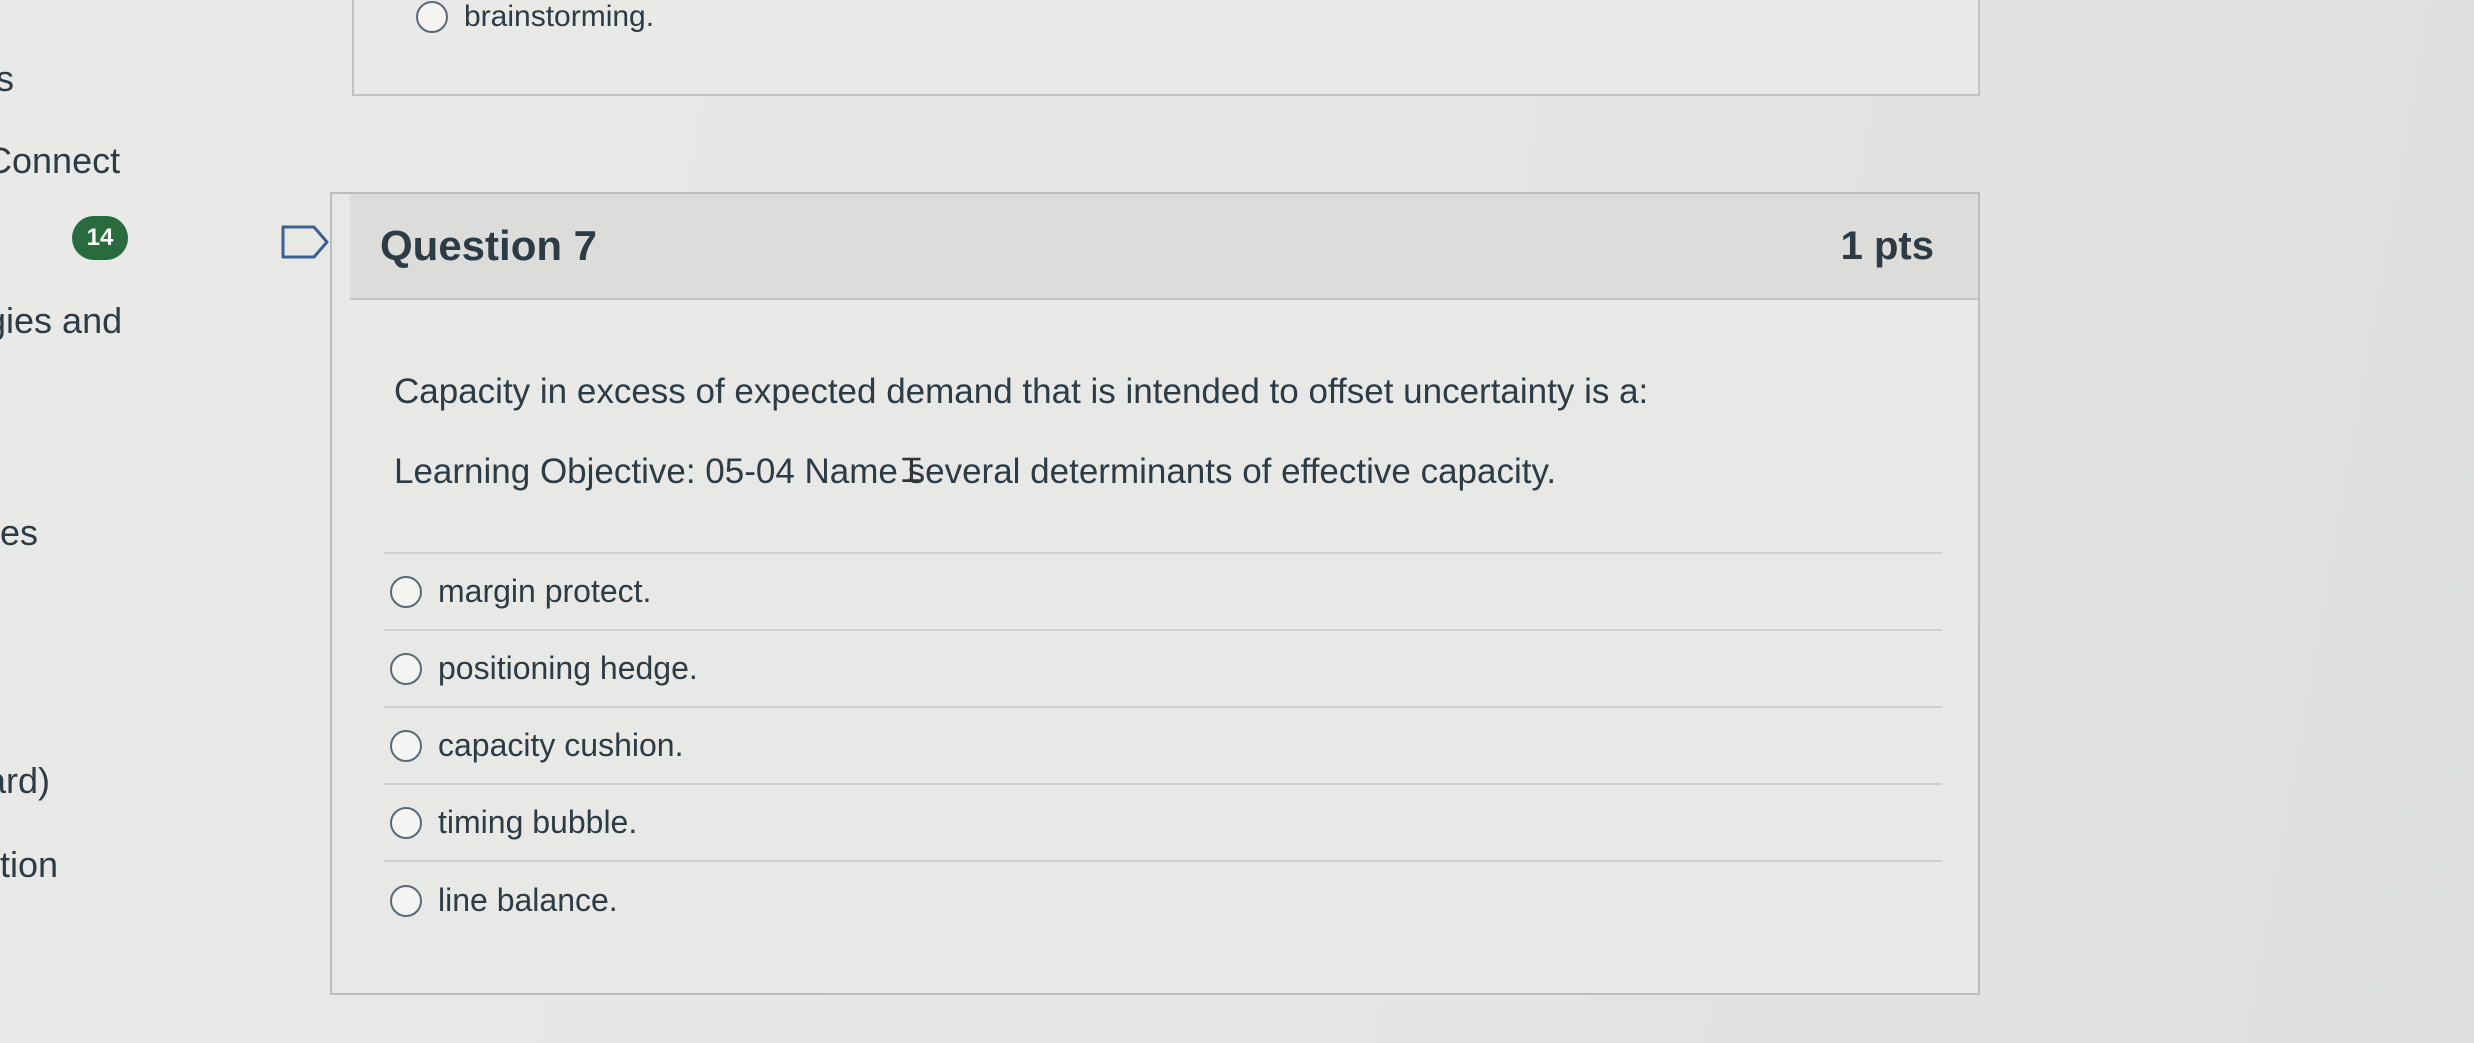 The image size is (2474, 1043). Describe the element at coordinates (489, 245) in the screenshot. I see `question-title: Question 7` at that location.